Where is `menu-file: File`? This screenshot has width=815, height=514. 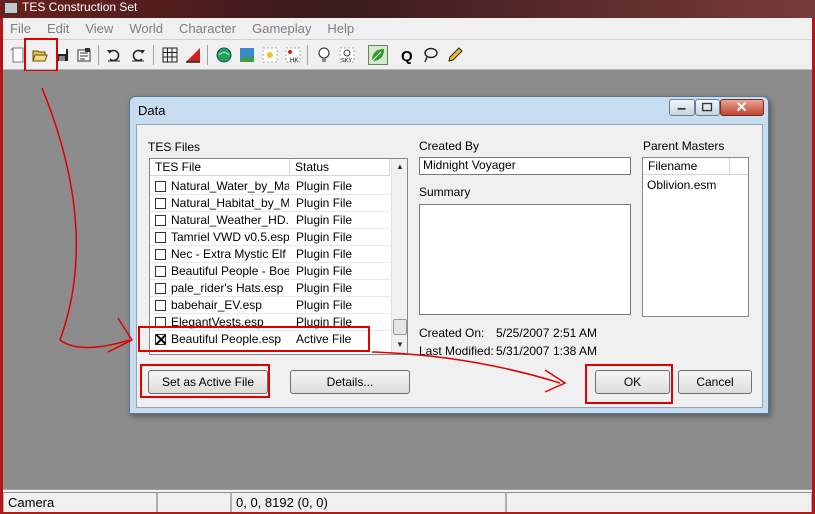 menu-file: File is located at coordinates (19, 29).